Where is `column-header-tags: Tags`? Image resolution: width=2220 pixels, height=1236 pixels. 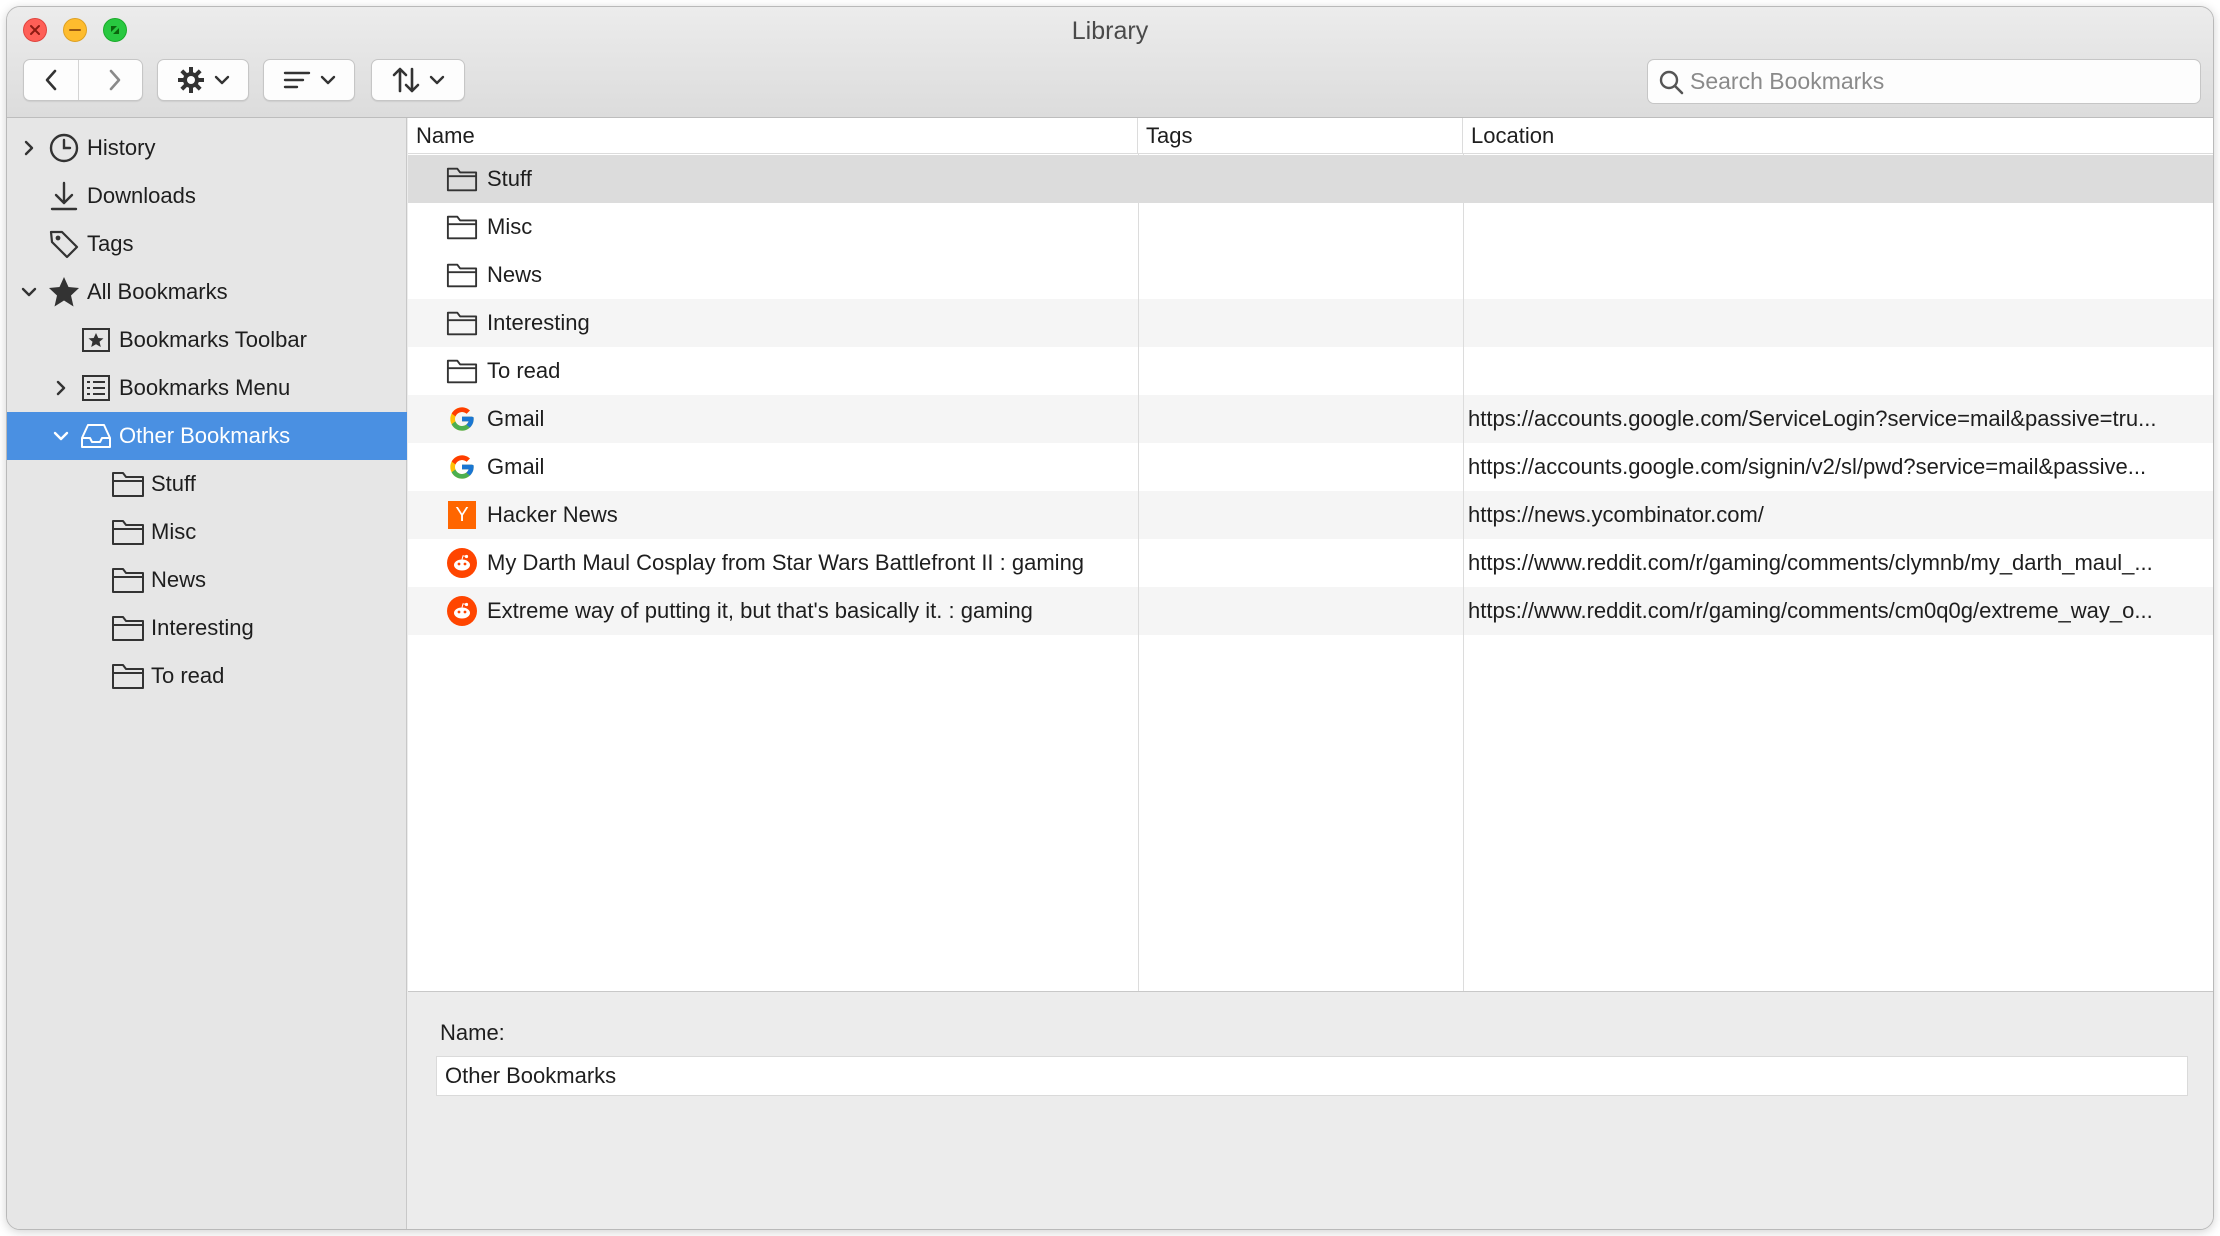 column-header-tags: Tags is located at coordinates (1300, 136).